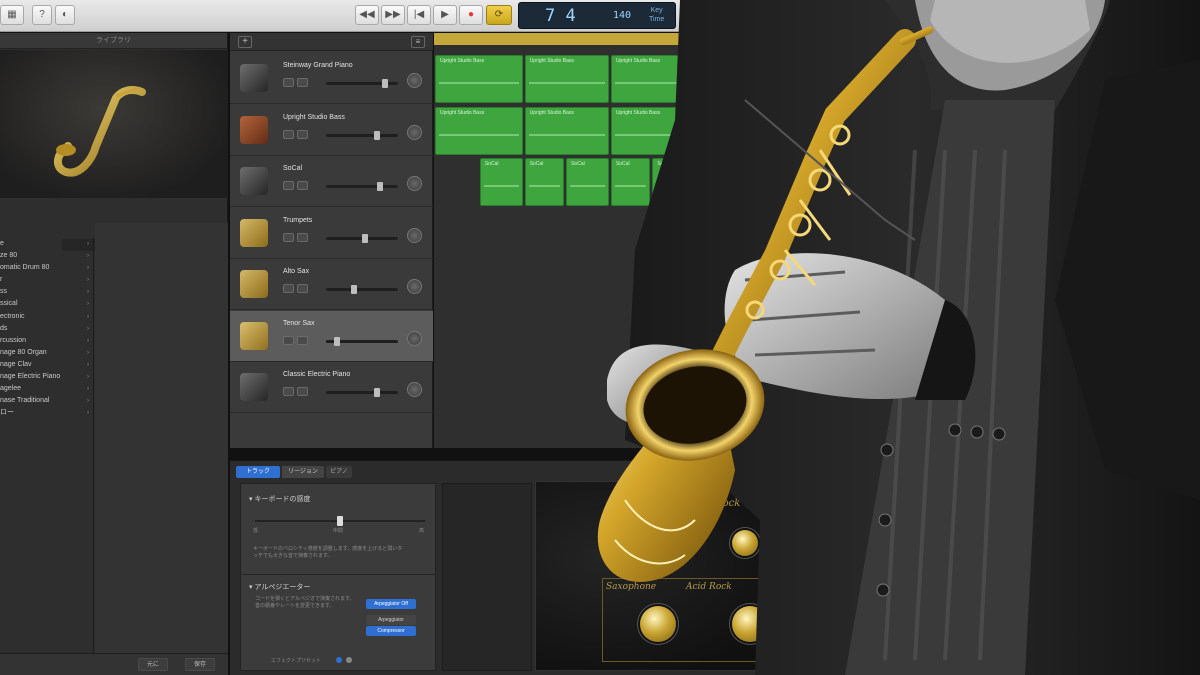  Describe the element at coordinates (391, 631) in the screenshot. I see `compressor-button: Compressor` at that location.